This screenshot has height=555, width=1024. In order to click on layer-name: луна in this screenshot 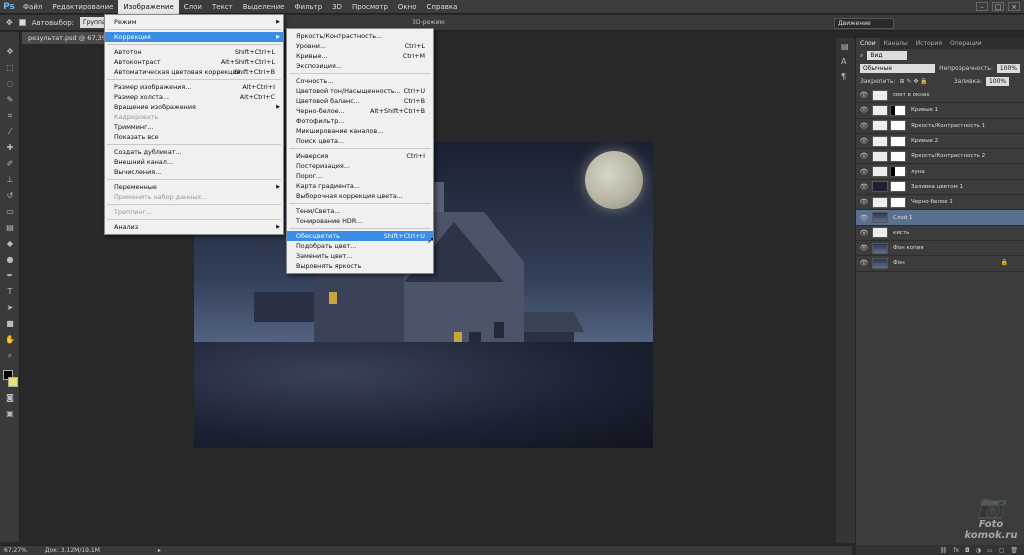, I will do `click(918, 172)`.